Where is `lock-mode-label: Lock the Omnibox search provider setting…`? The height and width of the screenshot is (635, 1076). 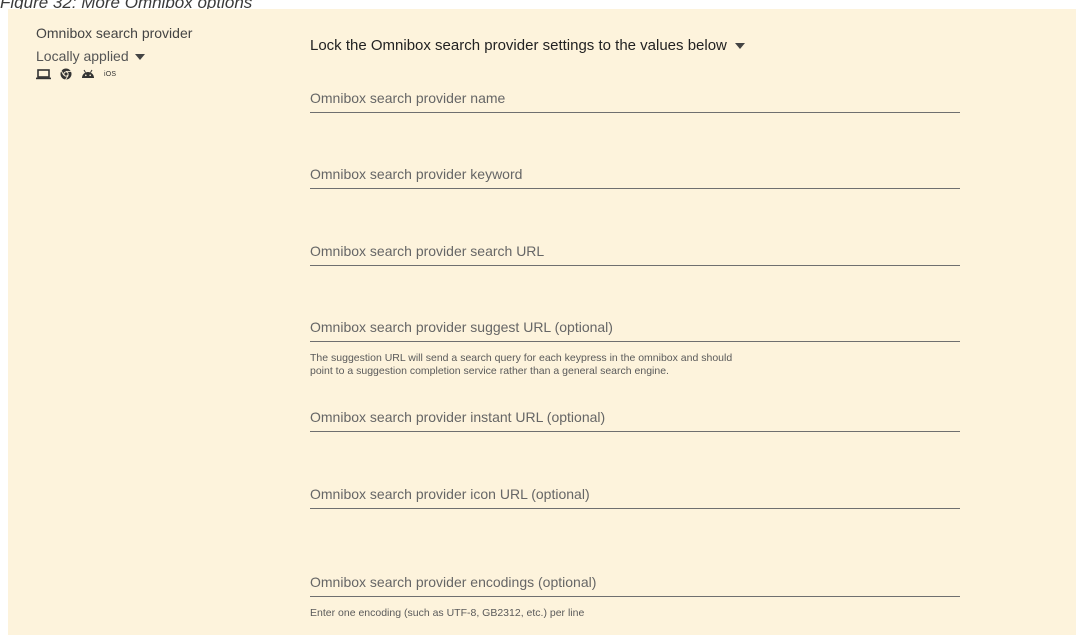
lock-mode-label: Lock the Omnibox search provider setting… is located at coordinates (518, 45).